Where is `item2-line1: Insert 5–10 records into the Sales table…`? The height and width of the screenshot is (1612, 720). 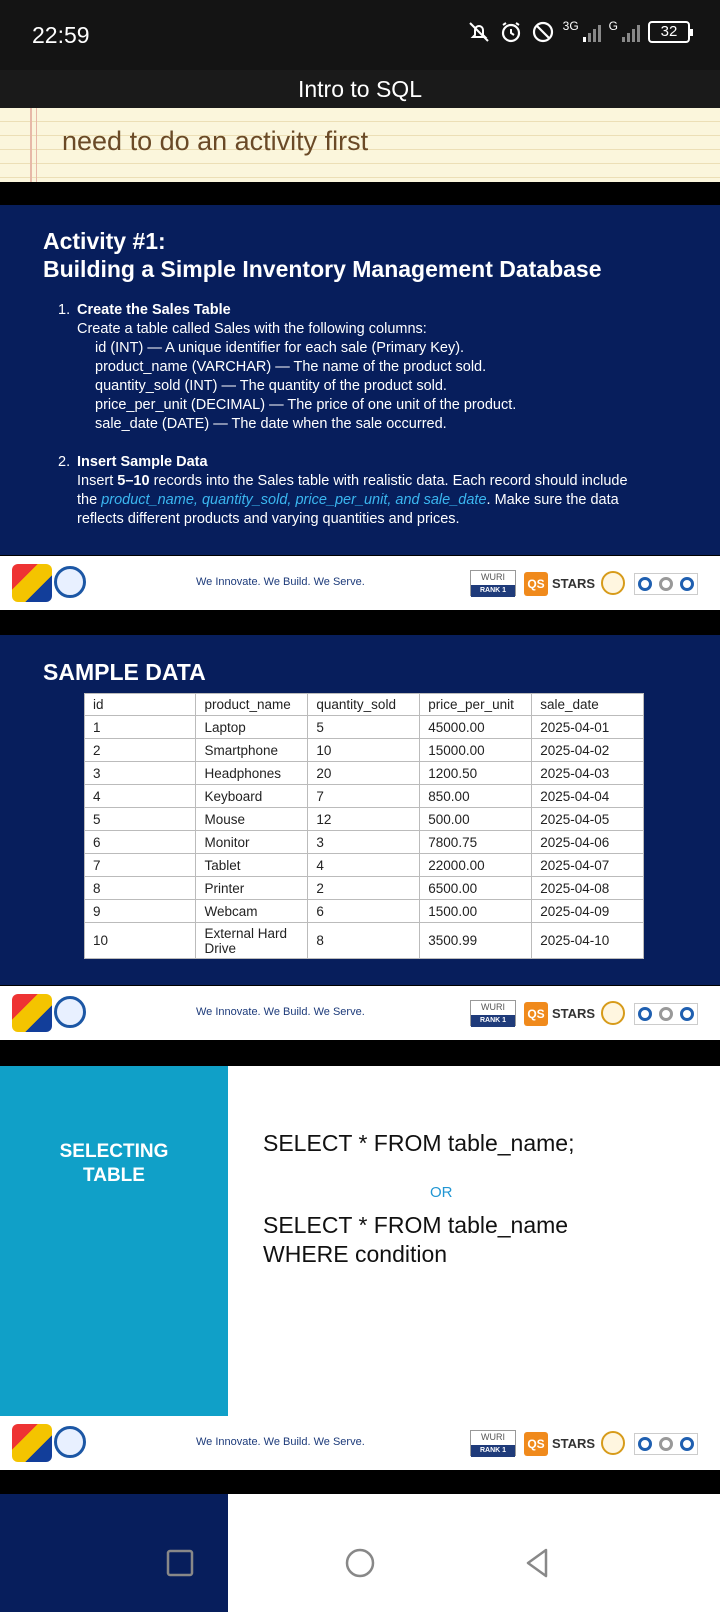 item2-line1: Insert 5–10 records into the Sales table… is located at coordinates (352, 481).